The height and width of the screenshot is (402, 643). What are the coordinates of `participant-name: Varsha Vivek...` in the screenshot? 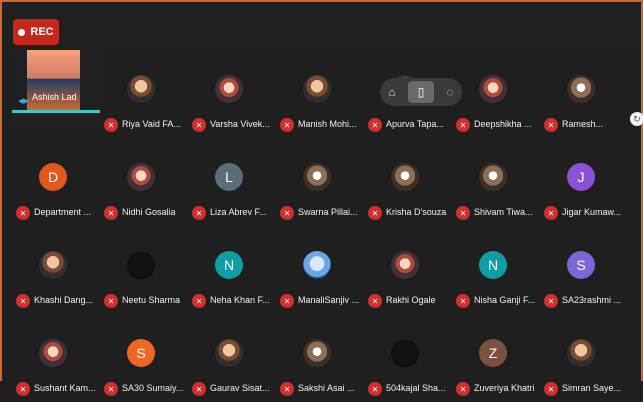 It's located at (240, 124).